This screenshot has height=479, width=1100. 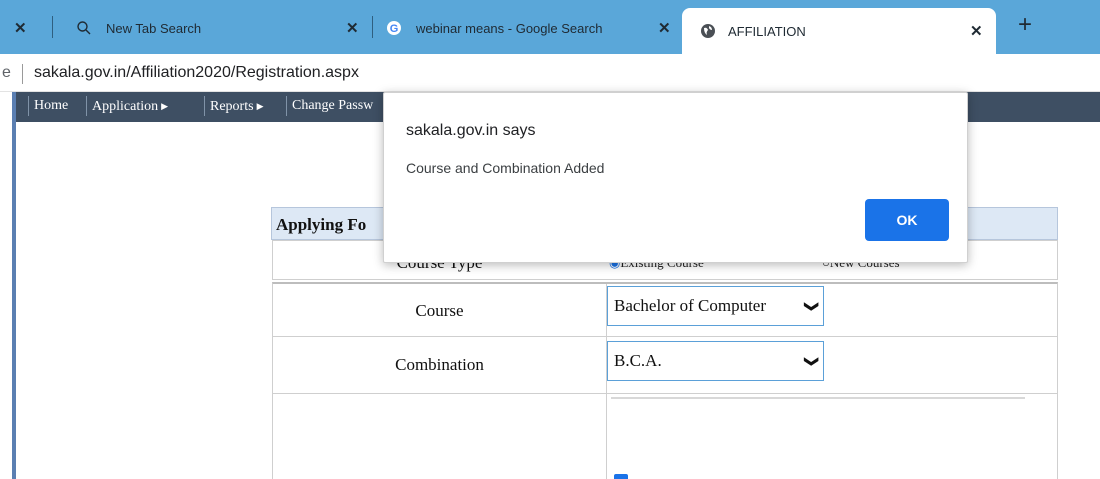 What do you see at coordinates (329, 106) in the screenshot?
I see `nav-change-password: Change Passw` at bounding box center [329, 106].